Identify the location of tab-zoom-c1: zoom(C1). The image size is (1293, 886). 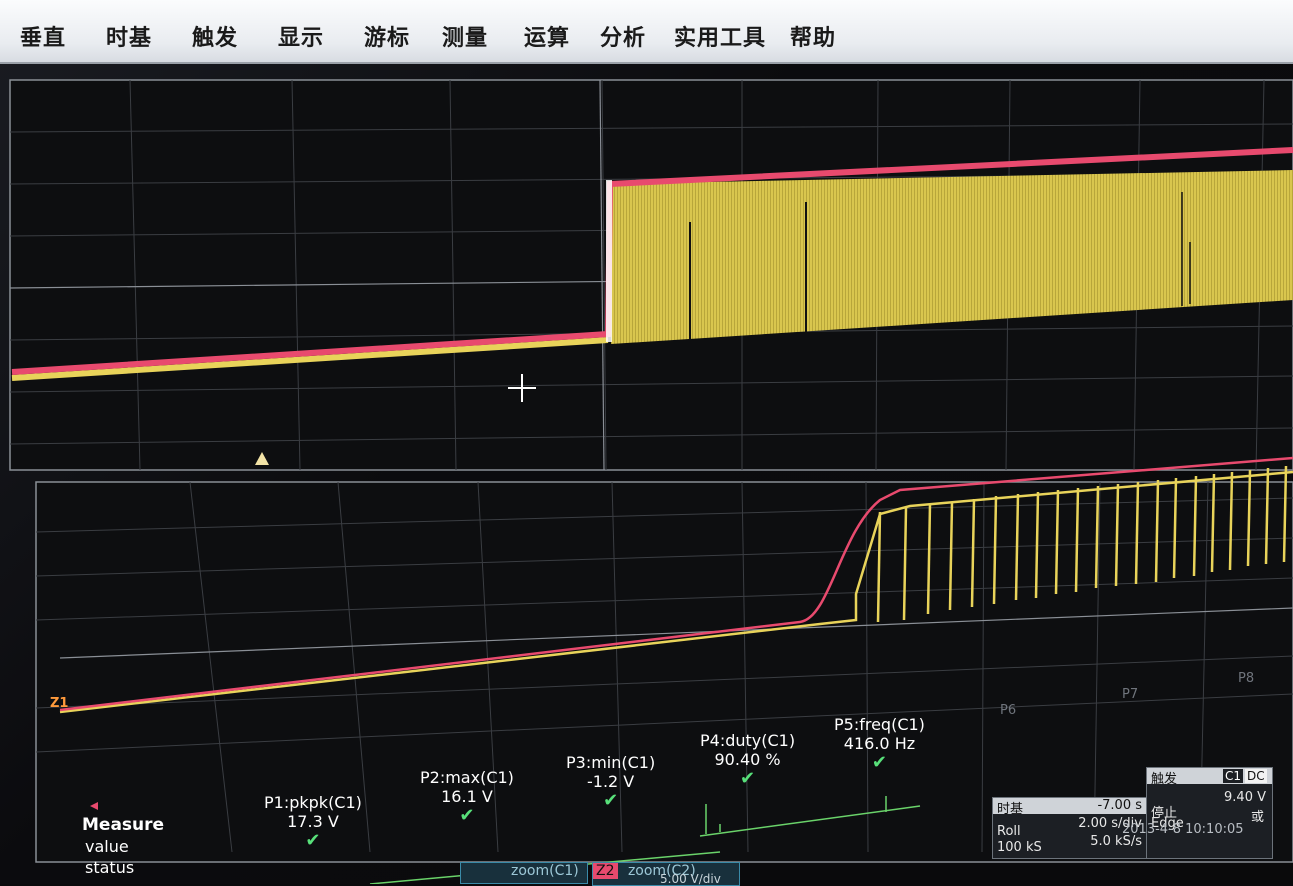
(524, 873).